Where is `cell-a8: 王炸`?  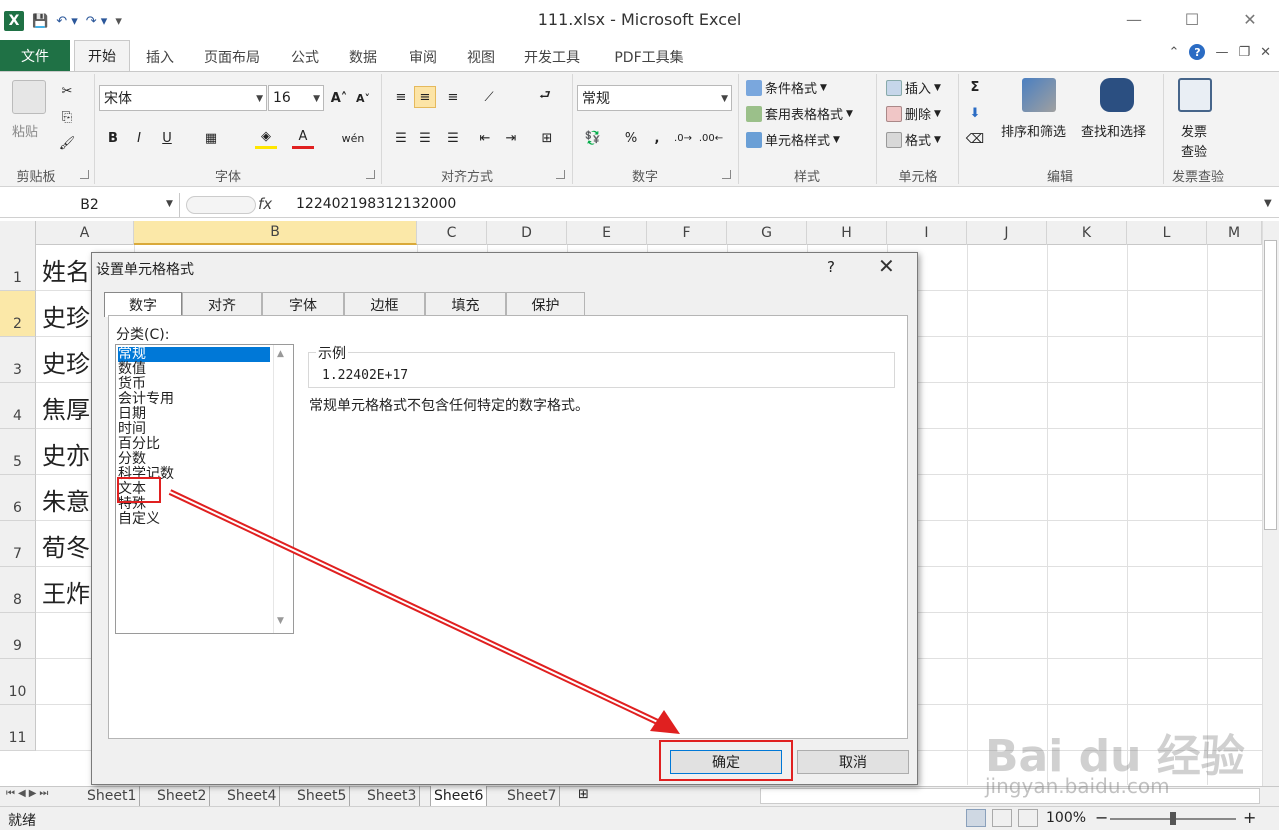 cell-a8: 王炸 is located at coordinates (66, 591).